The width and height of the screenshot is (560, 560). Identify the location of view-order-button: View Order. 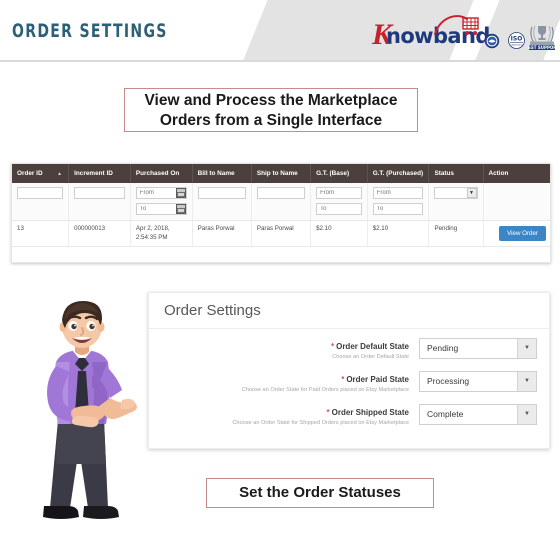
(522, 233).